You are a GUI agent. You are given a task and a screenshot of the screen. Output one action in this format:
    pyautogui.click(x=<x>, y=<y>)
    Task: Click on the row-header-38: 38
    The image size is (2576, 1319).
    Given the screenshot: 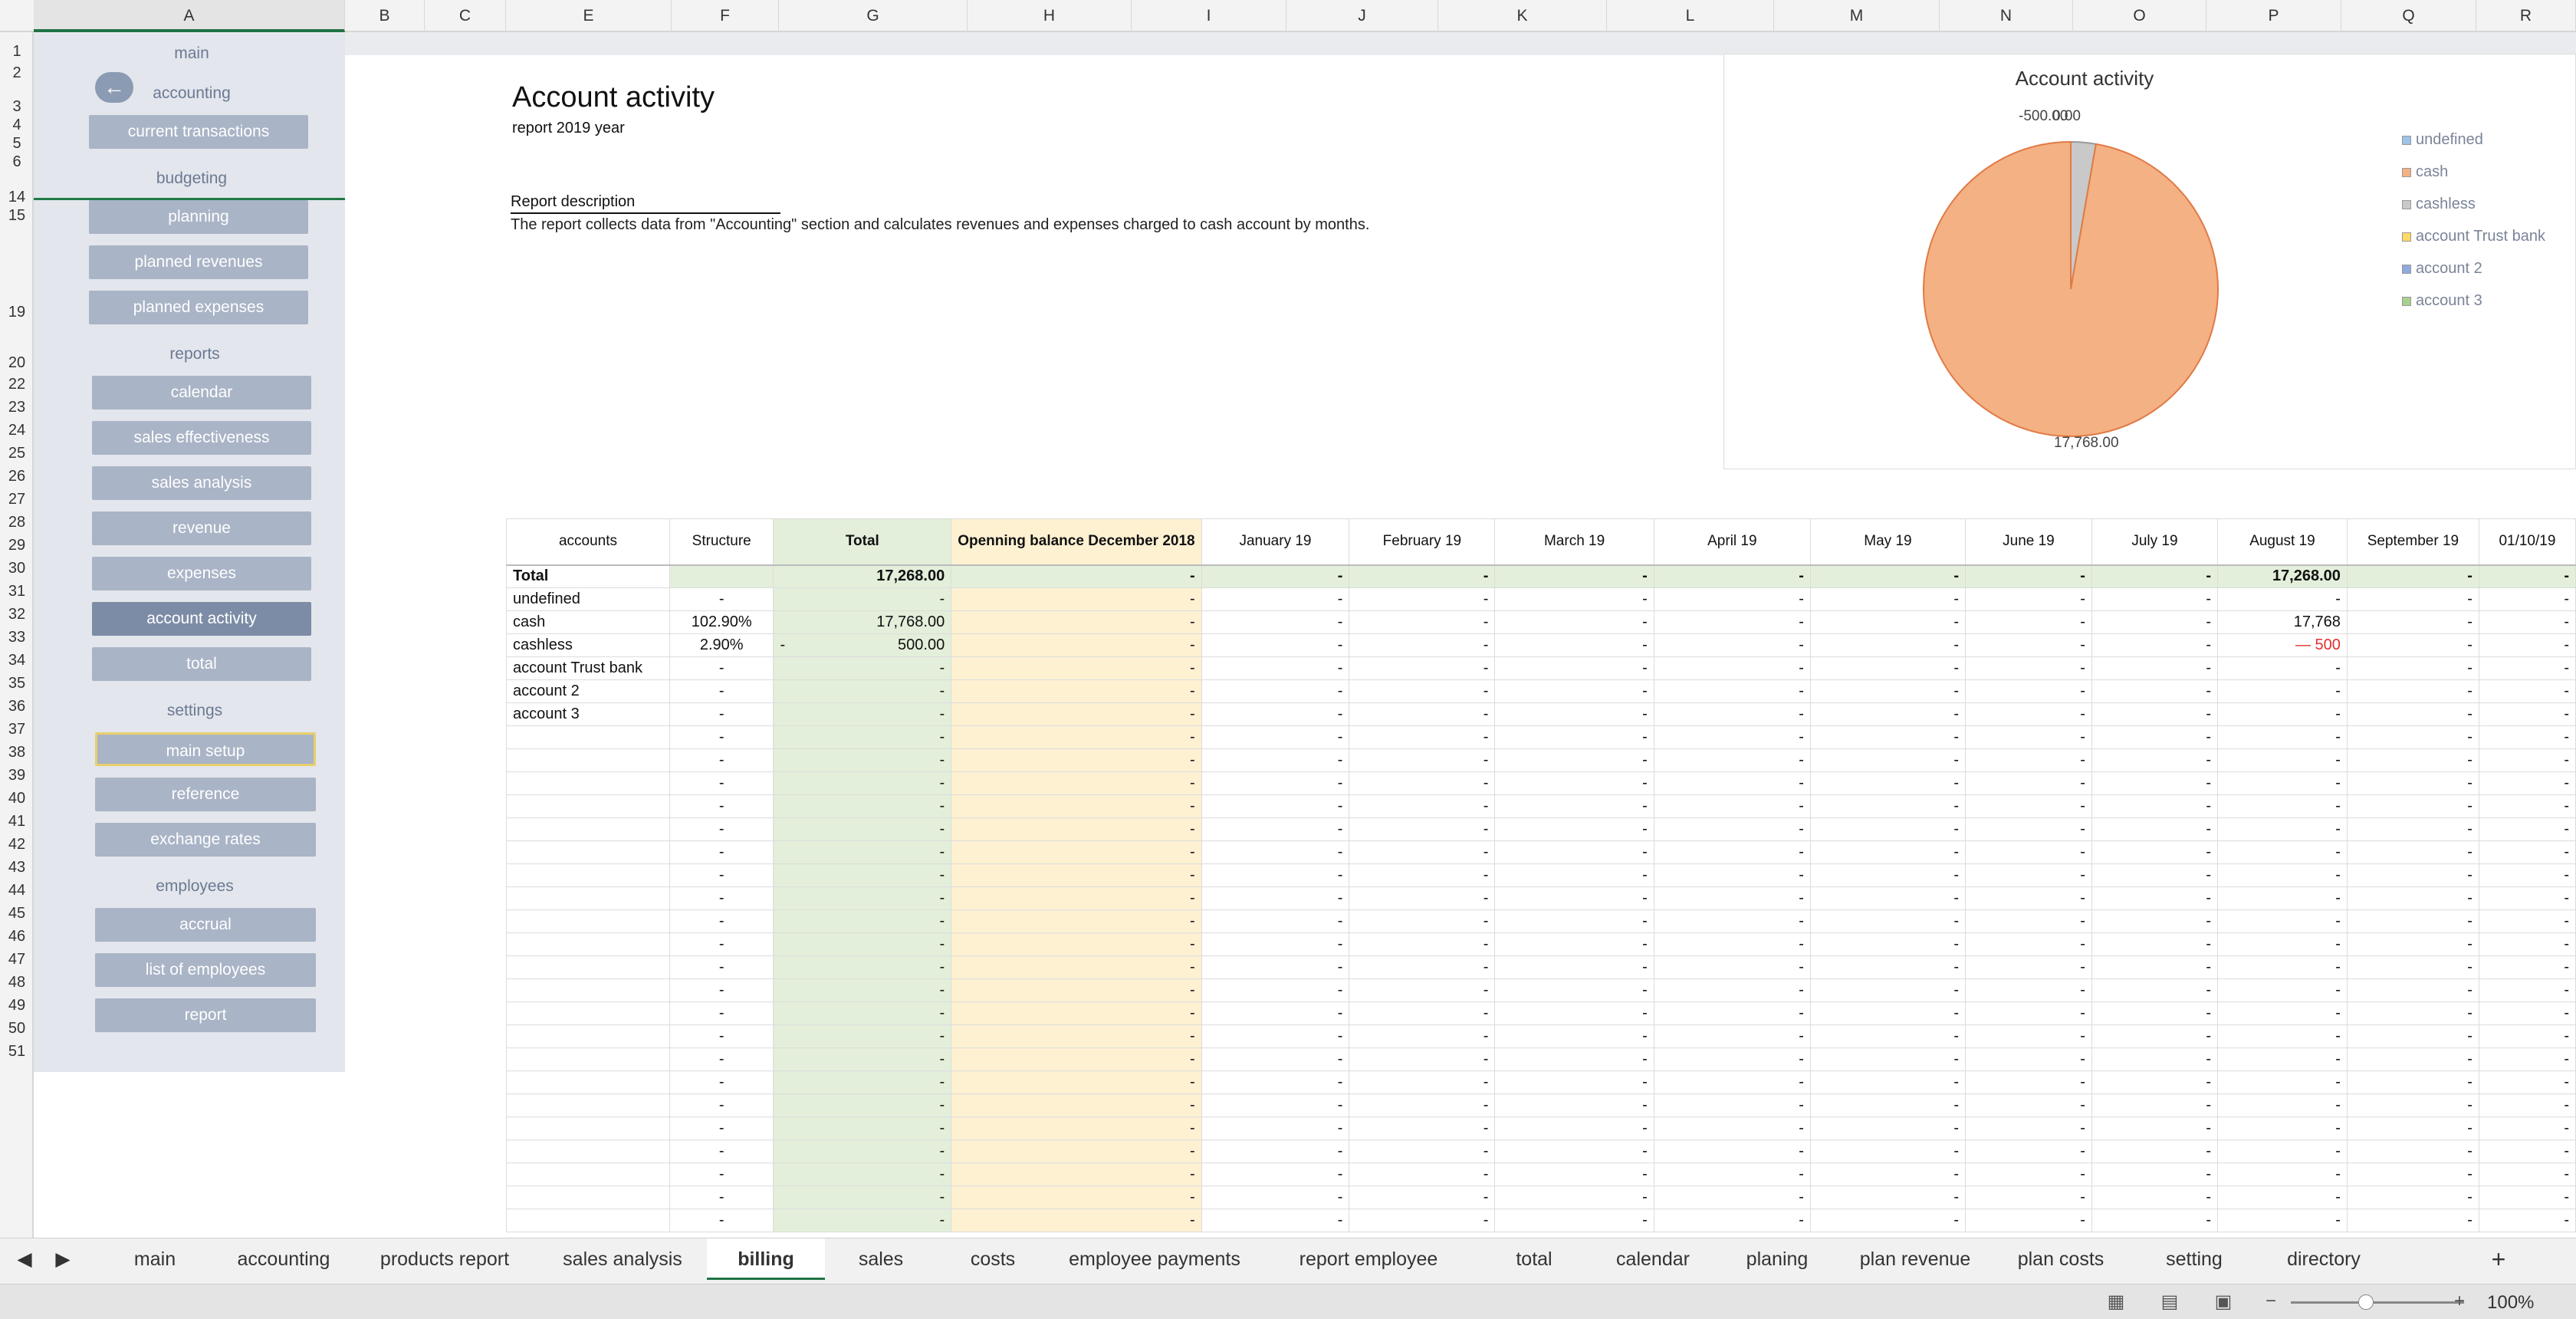 What is the action you would take?
    pyautogui.click(x=16, y=752)
    